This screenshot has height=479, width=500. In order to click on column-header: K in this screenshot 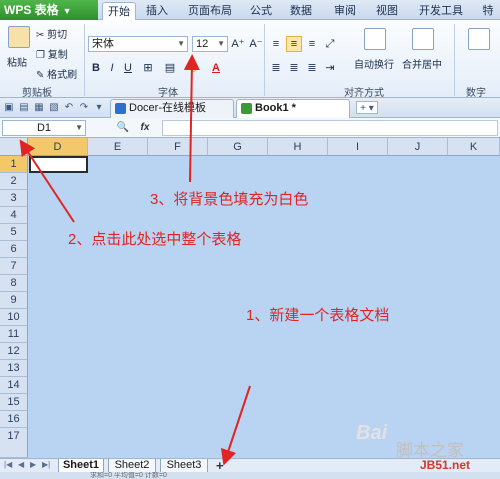, I will do `click(474, 147)`.